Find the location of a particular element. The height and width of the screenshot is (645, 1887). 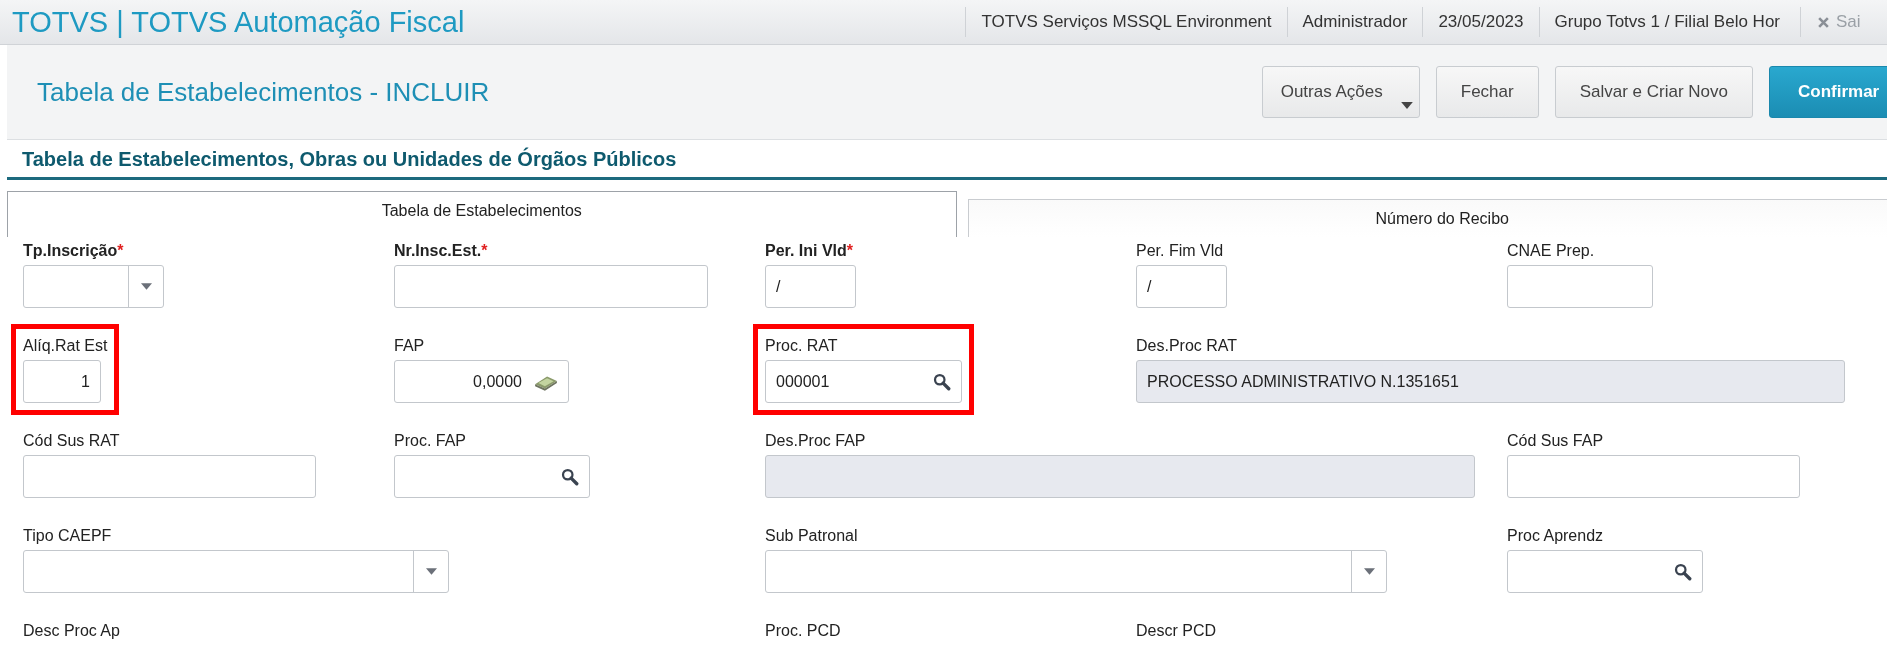

field-label: CNAE Prep. is located at coordinates (1551, 251).